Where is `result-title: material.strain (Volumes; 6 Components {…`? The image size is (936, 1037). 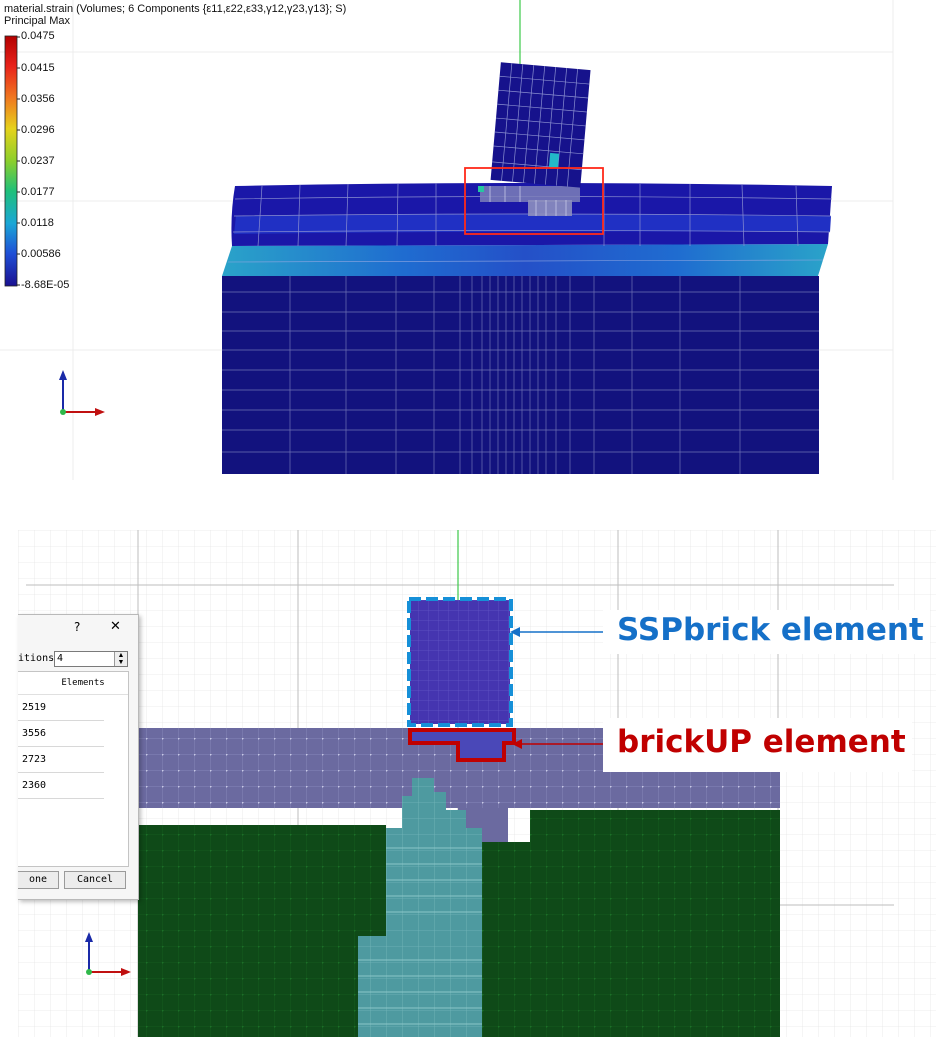 result-title: material.strain (Volumes; 6 Components {… is located at coordinates (175, 9).